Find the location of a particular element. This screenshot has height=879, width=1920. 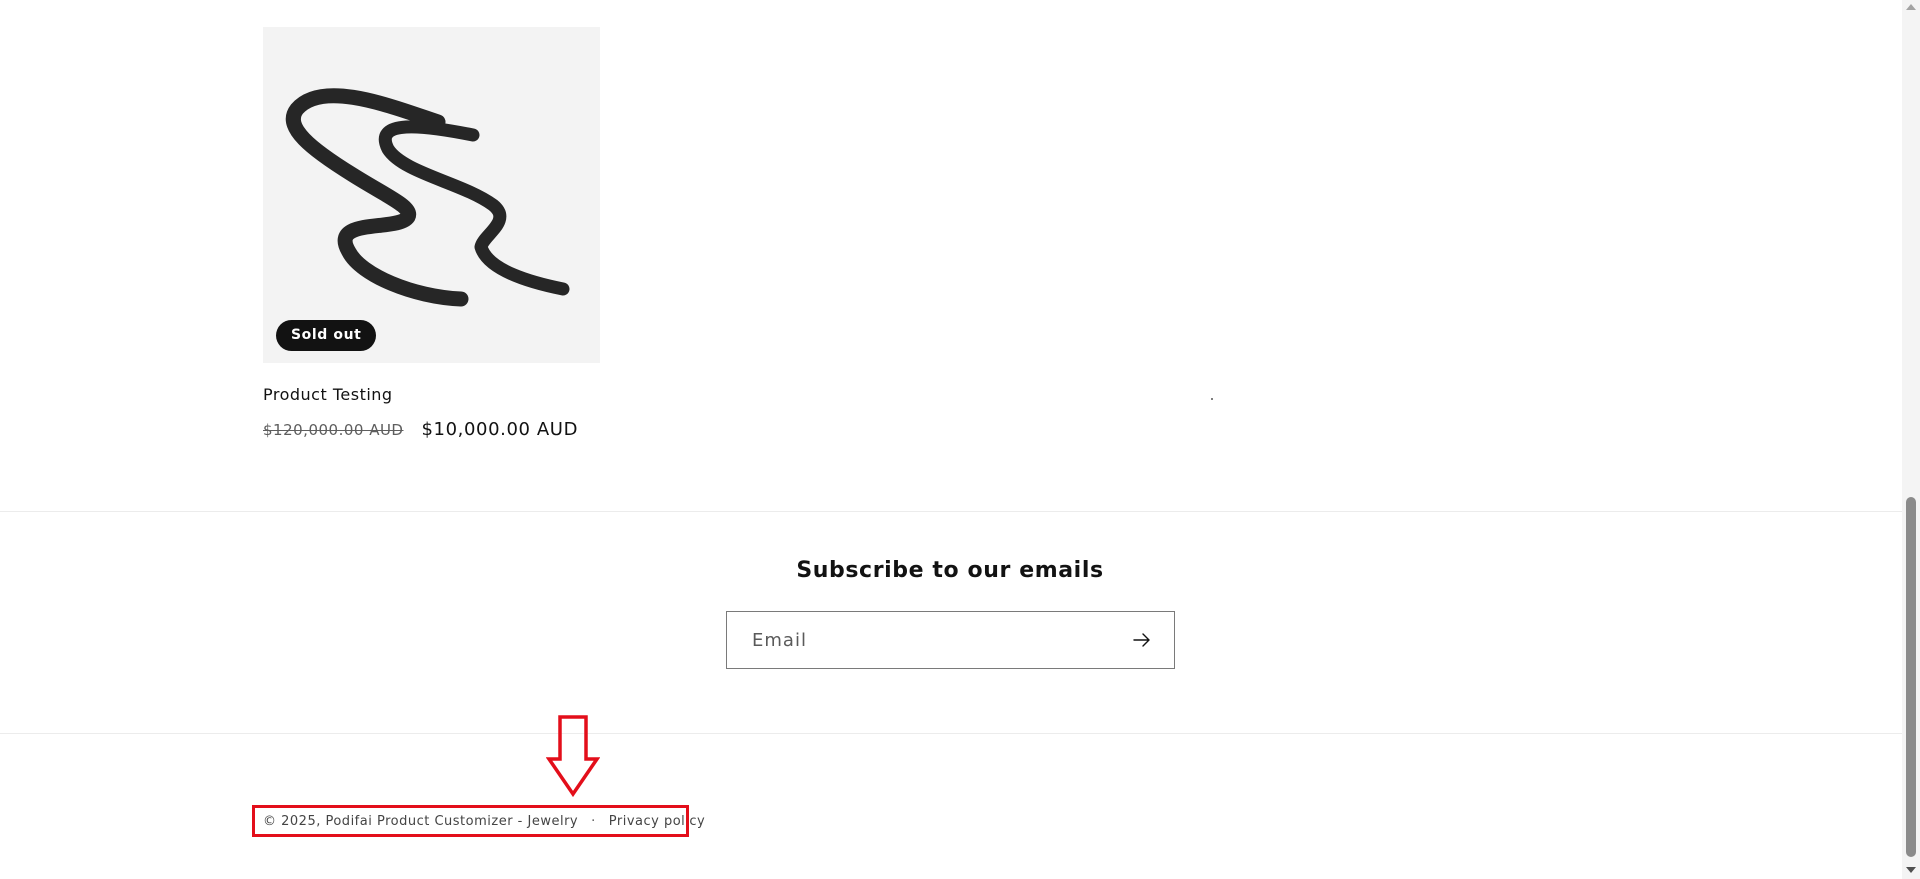

arrow-right-icon is located at coordinates (1141, 640).